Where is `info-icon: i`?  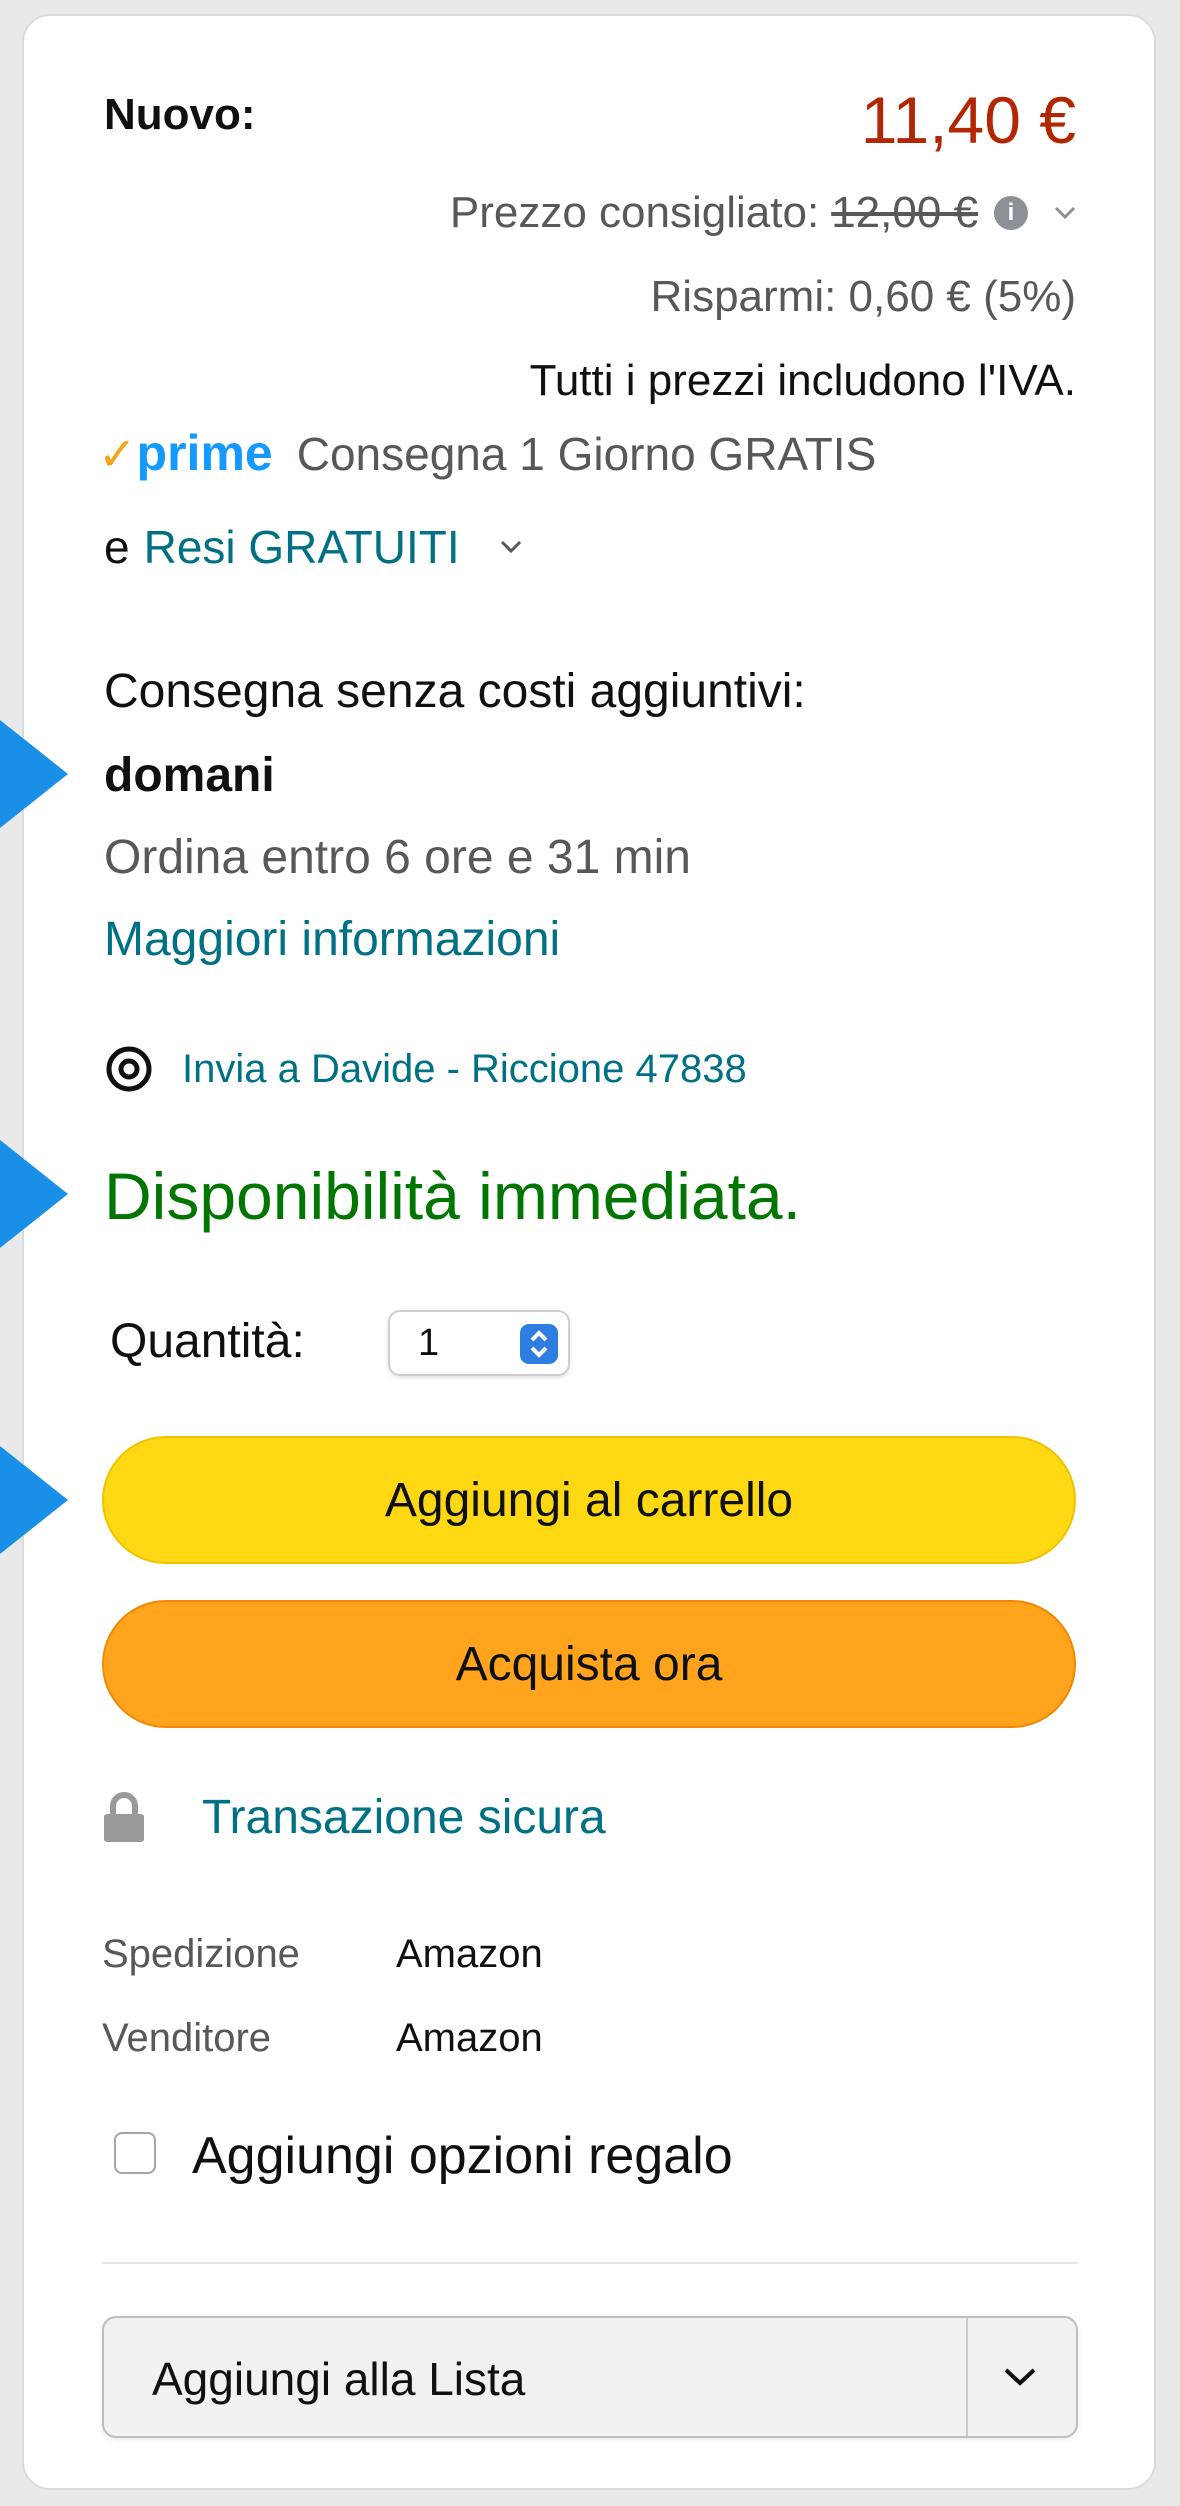 info-icon: i is located at coordinates (1011, 213).